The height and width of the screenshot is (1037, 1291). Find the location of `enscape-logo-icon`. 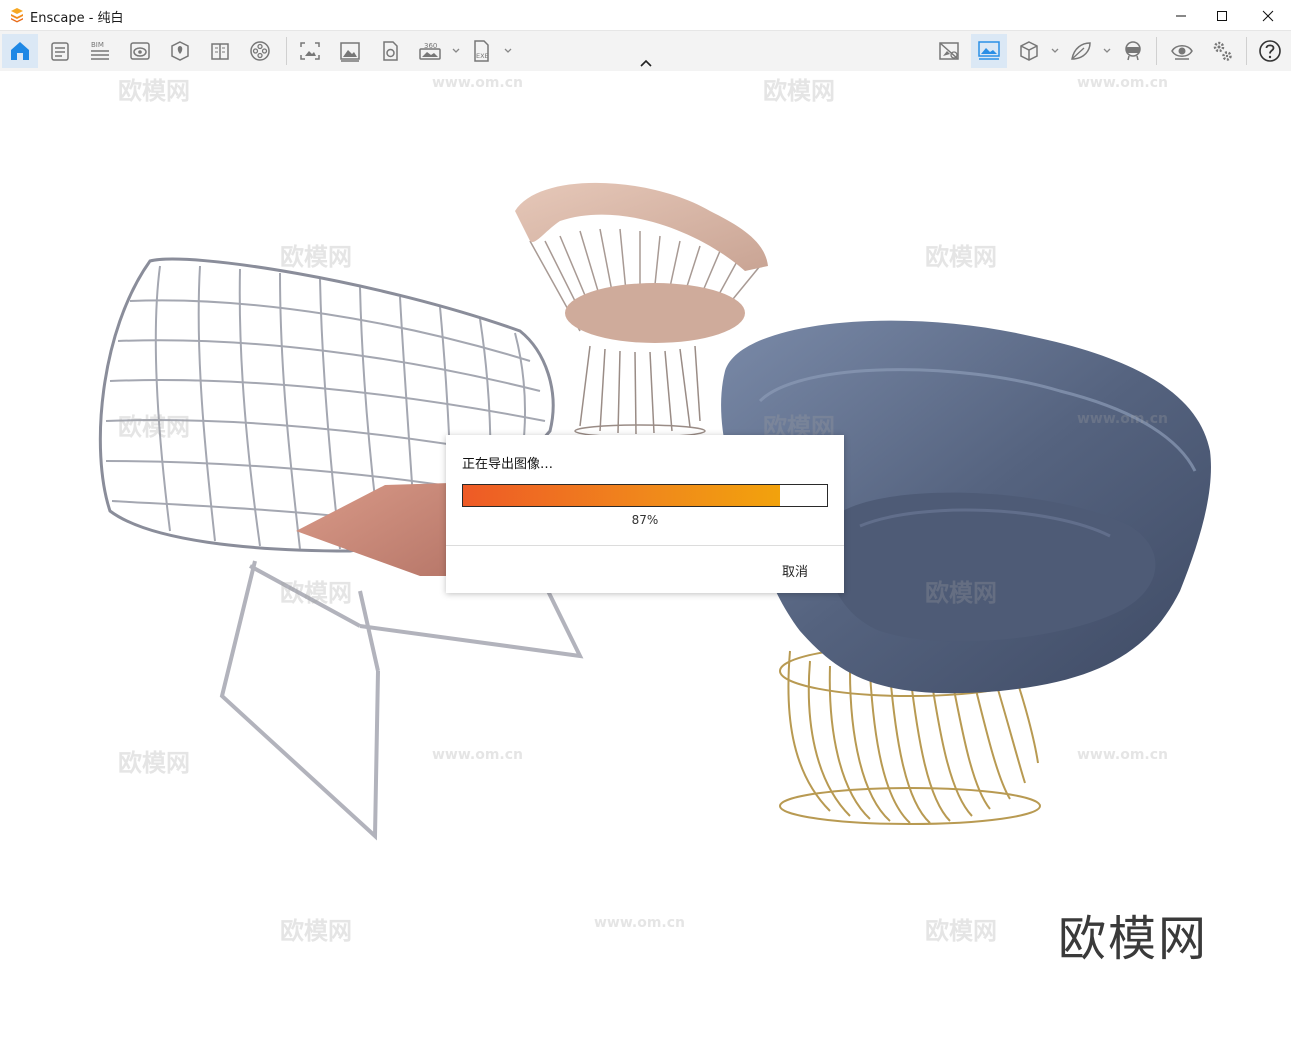

enscape-logo-icon is located at coordinates (17, 15).